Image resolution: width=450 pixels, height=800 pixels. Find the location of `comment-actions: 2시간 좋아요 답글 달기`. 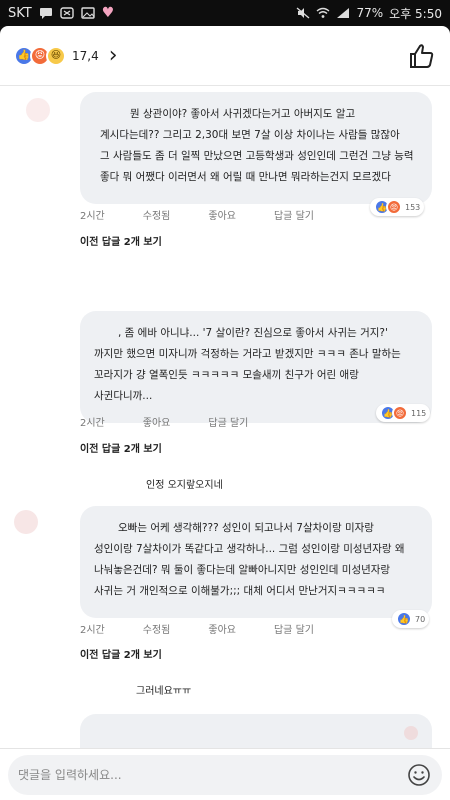

comment-actions: 2시간 좋아요 답글 달기 is located at coordinates (164, 421).